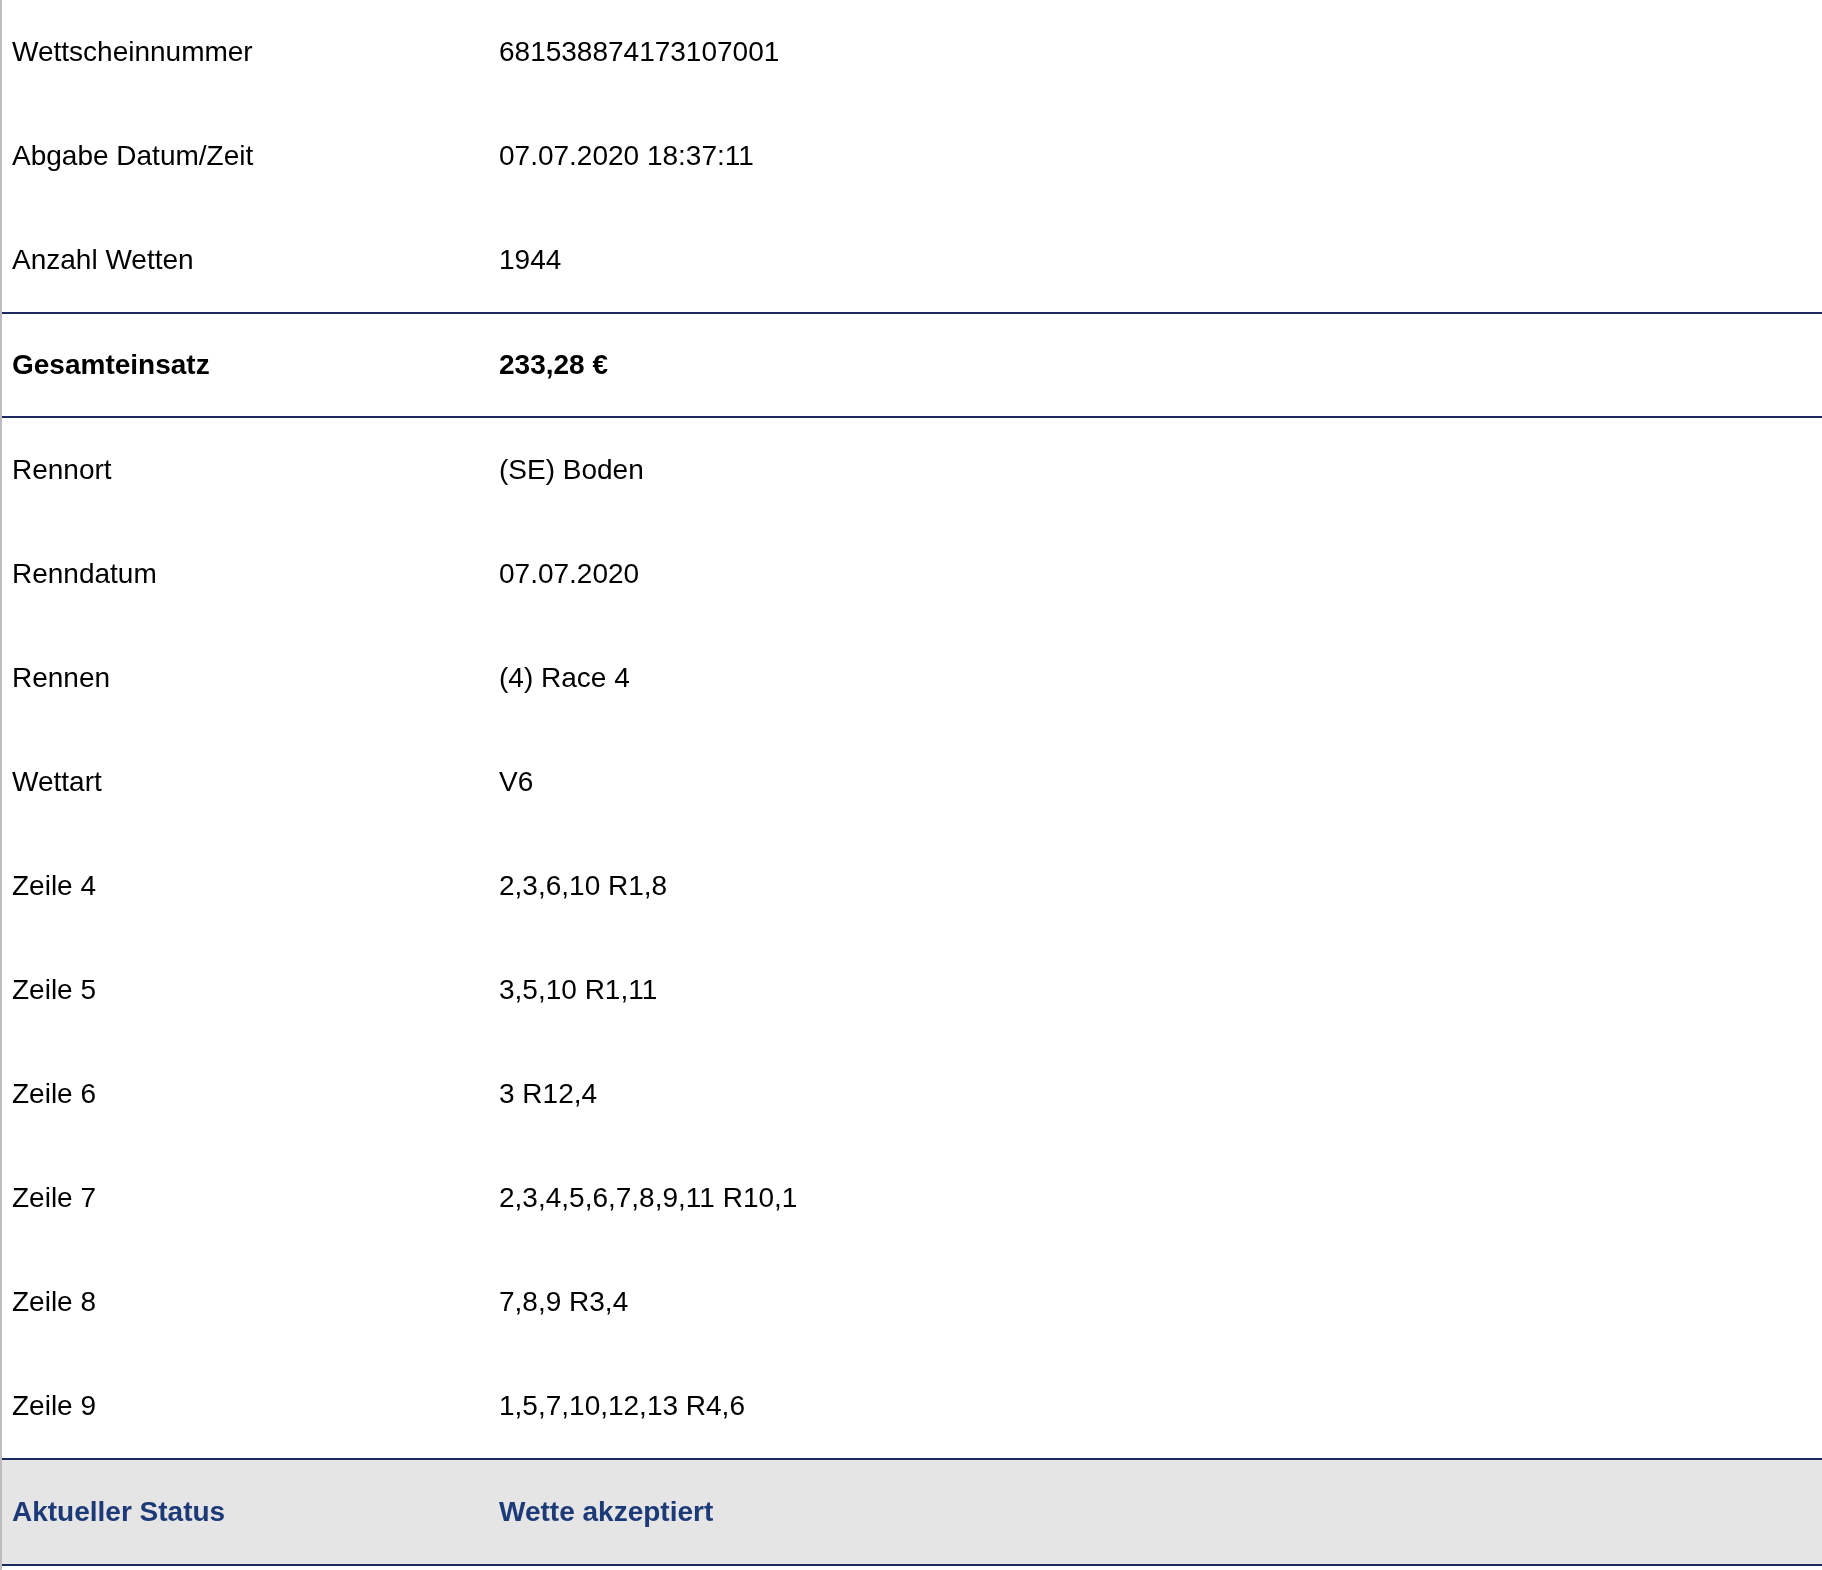 The image size is (1822, 1570). I want to click on row-label: Renndatum, so click(84, 574).